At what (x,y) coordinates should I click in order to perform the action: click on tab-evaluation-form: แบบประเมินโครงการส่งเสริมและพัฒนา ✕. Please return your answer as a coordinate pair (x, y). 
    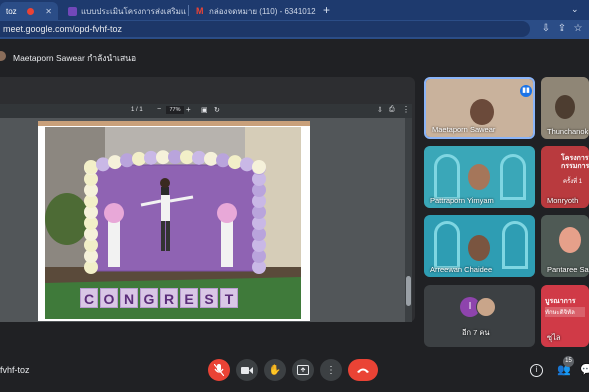
    Looking at the image, I should click on (124, 11).